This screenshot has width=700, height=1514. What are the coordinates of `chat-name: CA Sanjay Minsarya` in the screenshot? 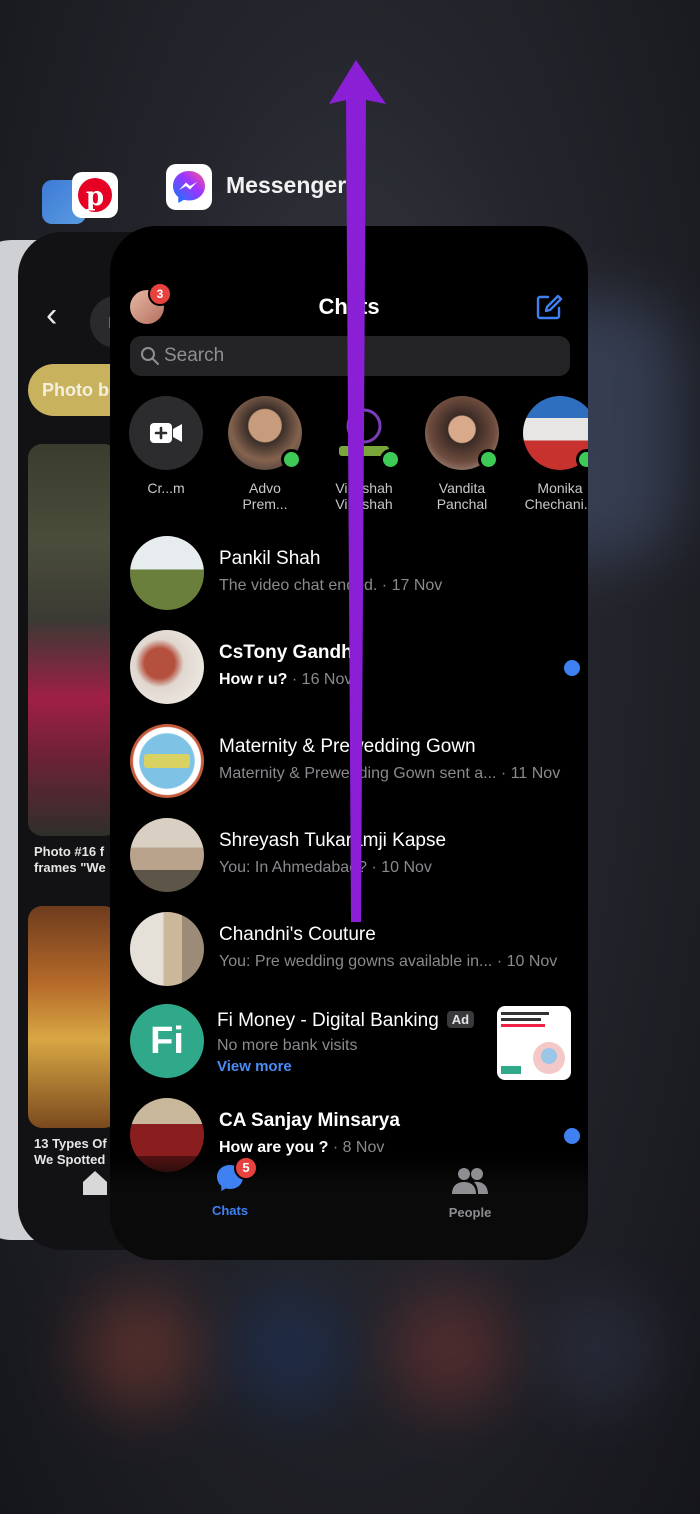 It's located at (309, 1120).